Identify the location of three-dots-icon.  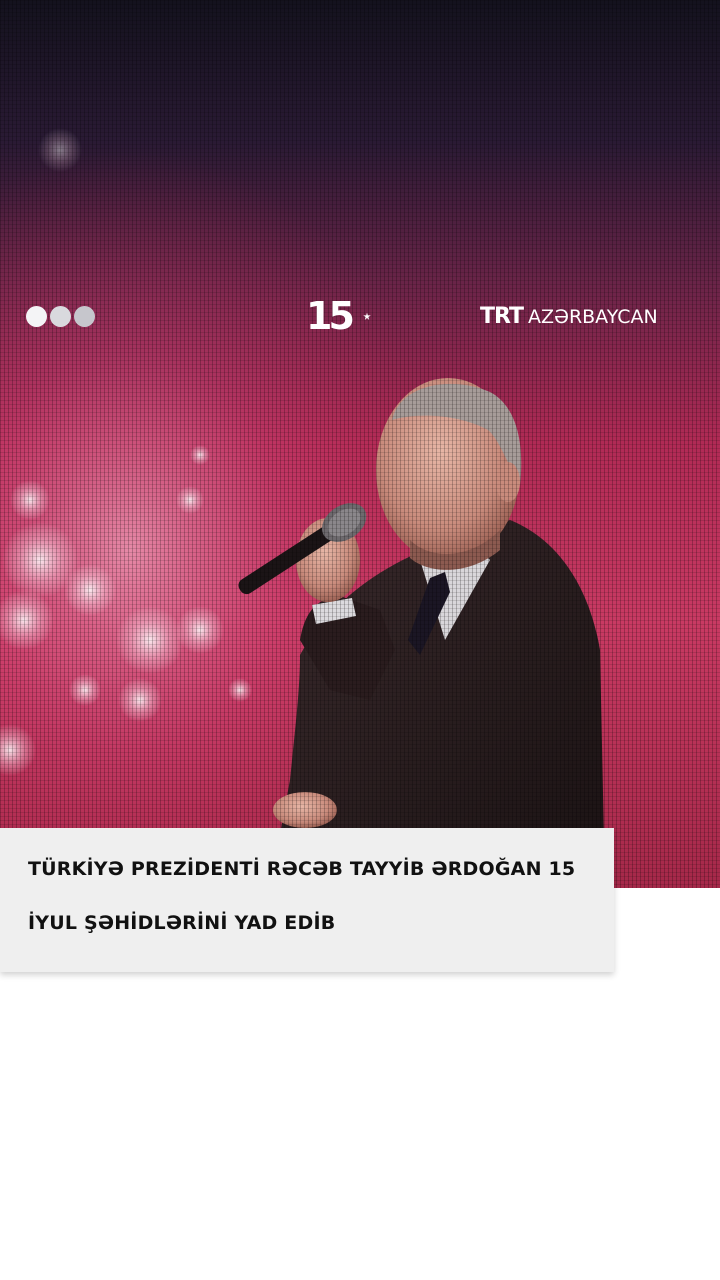
(60, 316).